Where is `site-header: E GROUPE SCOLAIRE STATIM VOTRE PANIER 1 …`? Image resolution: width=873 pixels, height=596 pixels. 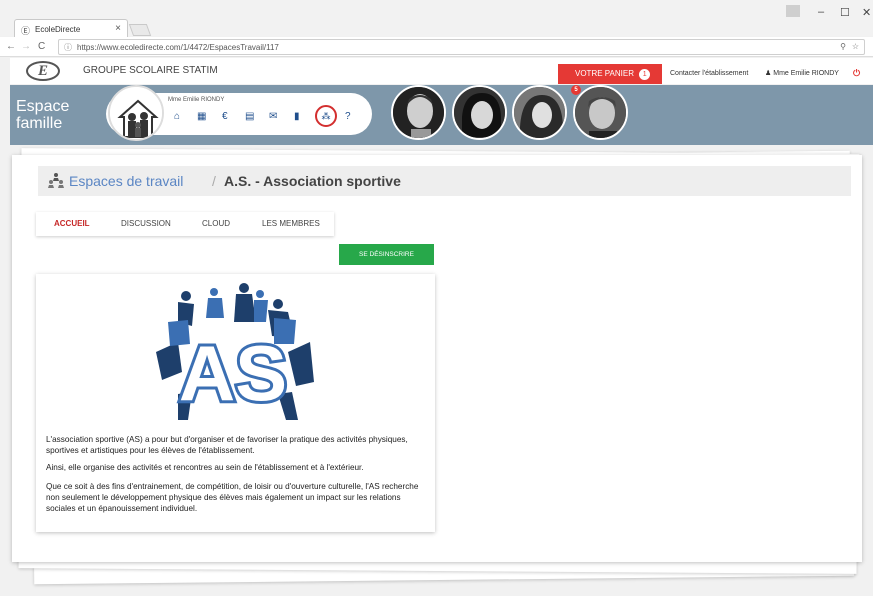 site-header: E GROUPE SCOLAIRE STATIM VOTRE PANIER 1 … is located at coordinates (441, 71).